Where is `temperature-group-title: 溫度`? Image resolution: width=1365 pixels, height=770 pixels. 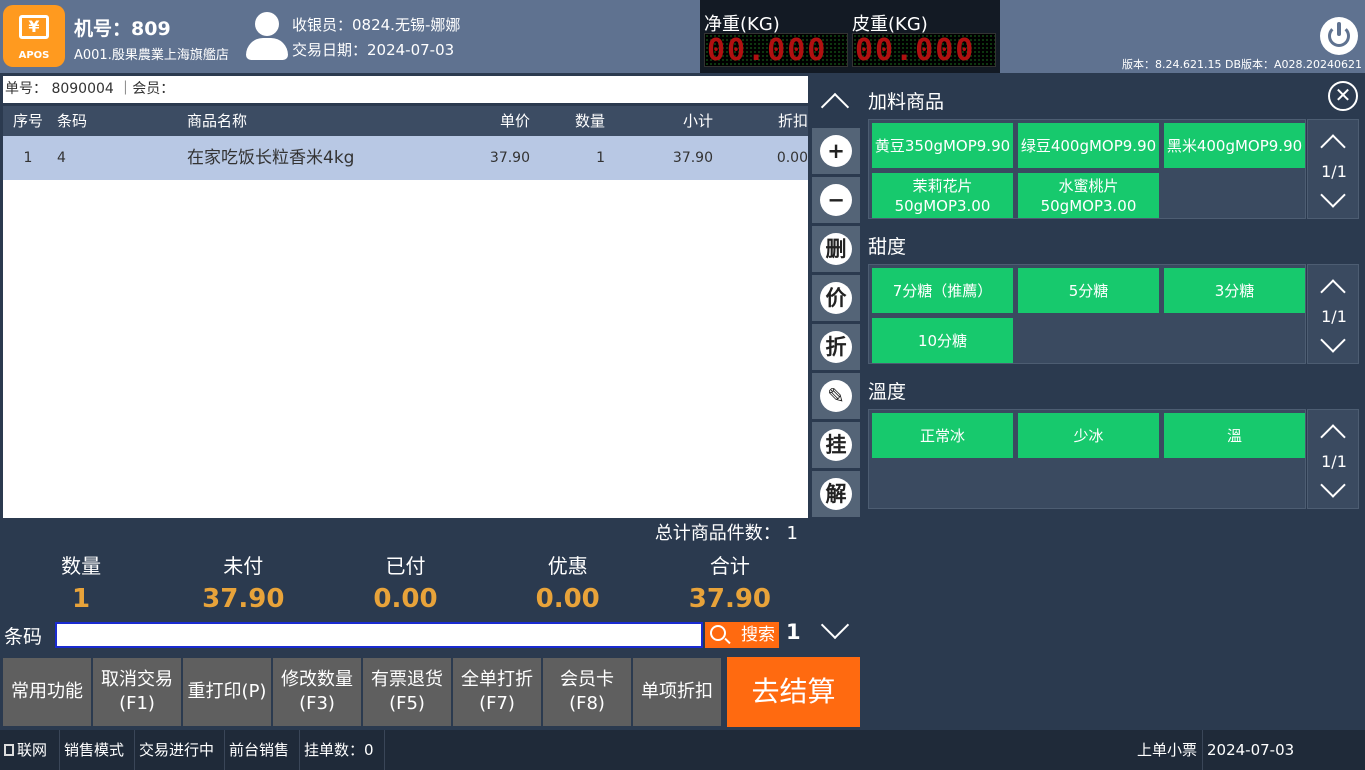
temperature-group-title: 溫度 is located at coordinates (887, 392).